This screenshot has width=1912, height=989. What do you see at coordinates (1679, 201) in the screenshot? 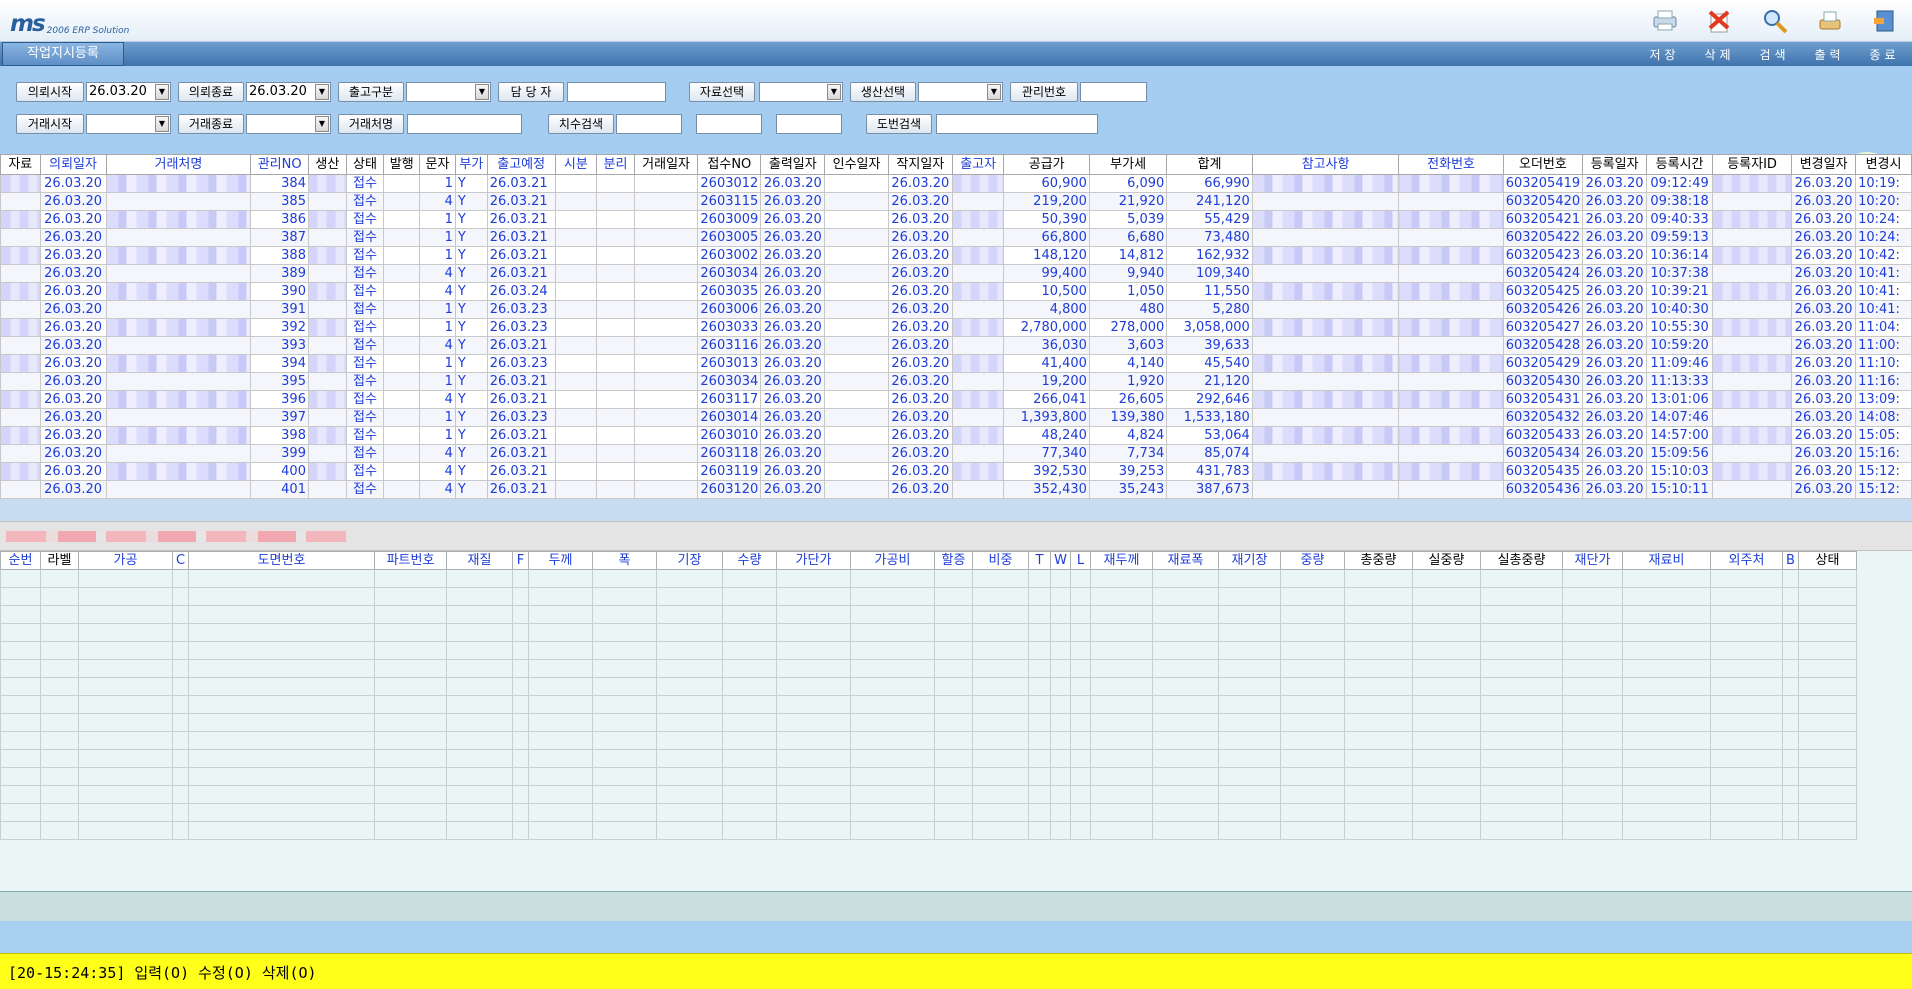
I see `table-cell: 09:38:18` at bounding box center [1679, 201].